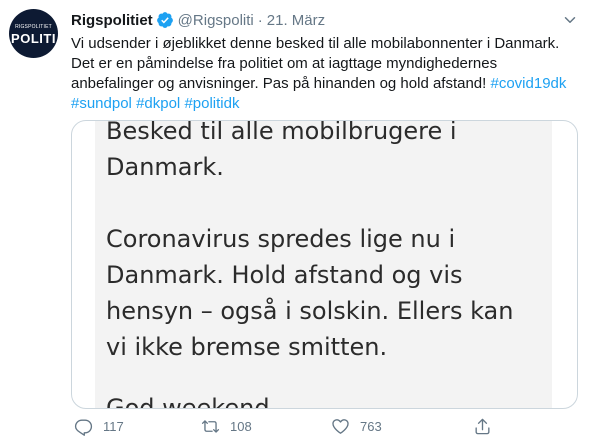 This screenshot has width=594, height=443. I want to click on sms-line-1: Besked til alle mobilbrugere i, so click(281, 133).